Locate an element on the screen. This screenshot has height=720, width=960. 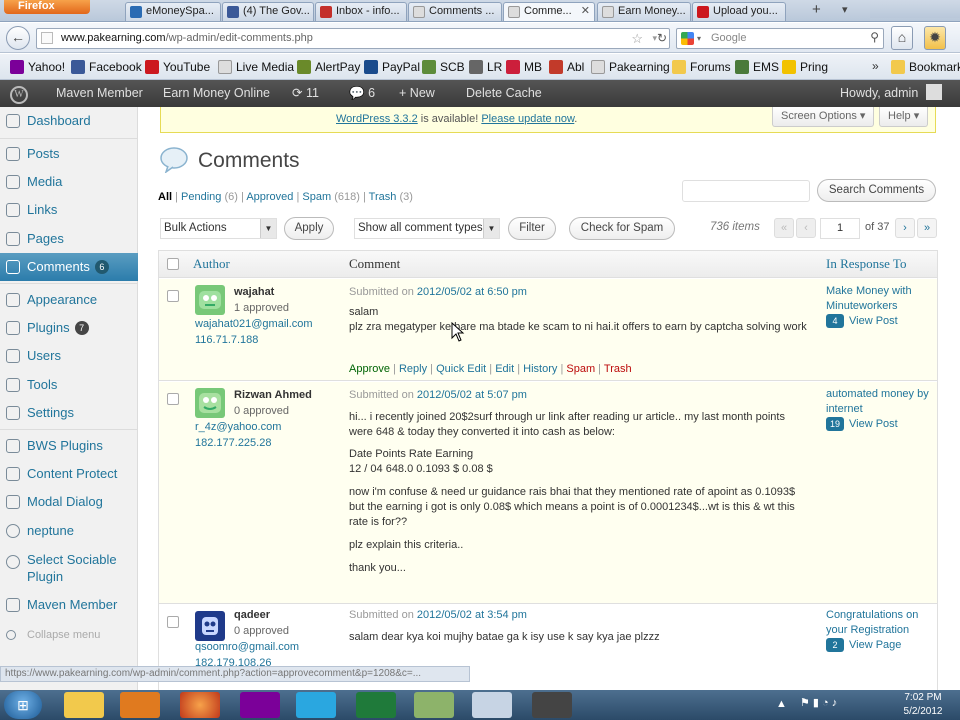
next-page-button: › is located at coordinates (905, 228).